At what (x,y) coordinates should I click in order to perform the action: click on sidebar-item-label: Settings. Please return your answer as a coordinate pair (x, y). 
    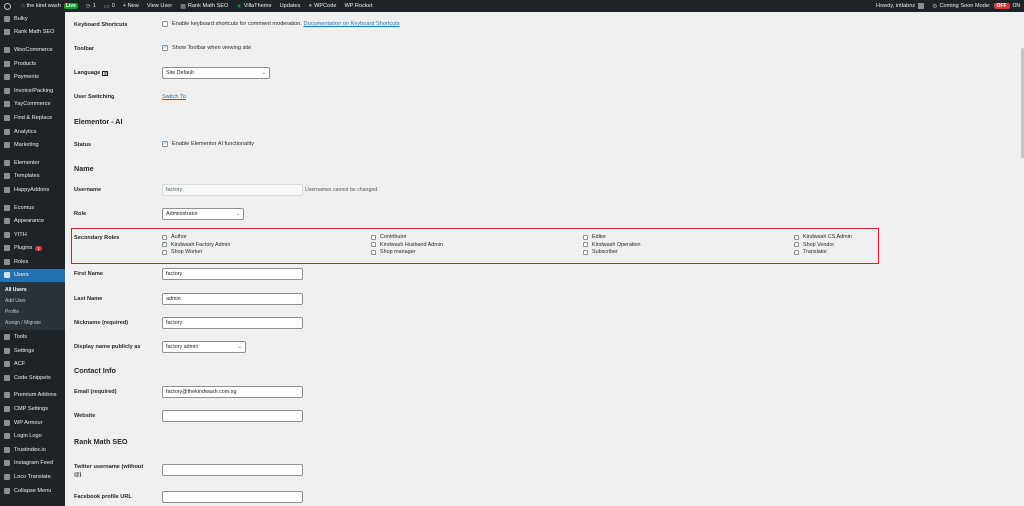
    Looking at the image, I should click on (24, 350).